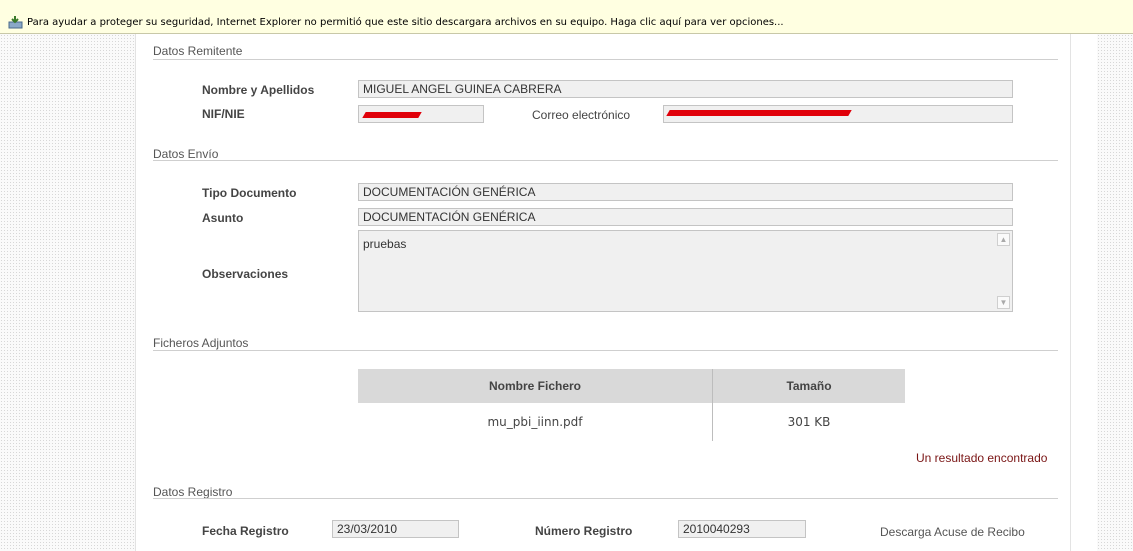  I want to click on nombre-label: Nombre y Apellidos, so click(258, 90).